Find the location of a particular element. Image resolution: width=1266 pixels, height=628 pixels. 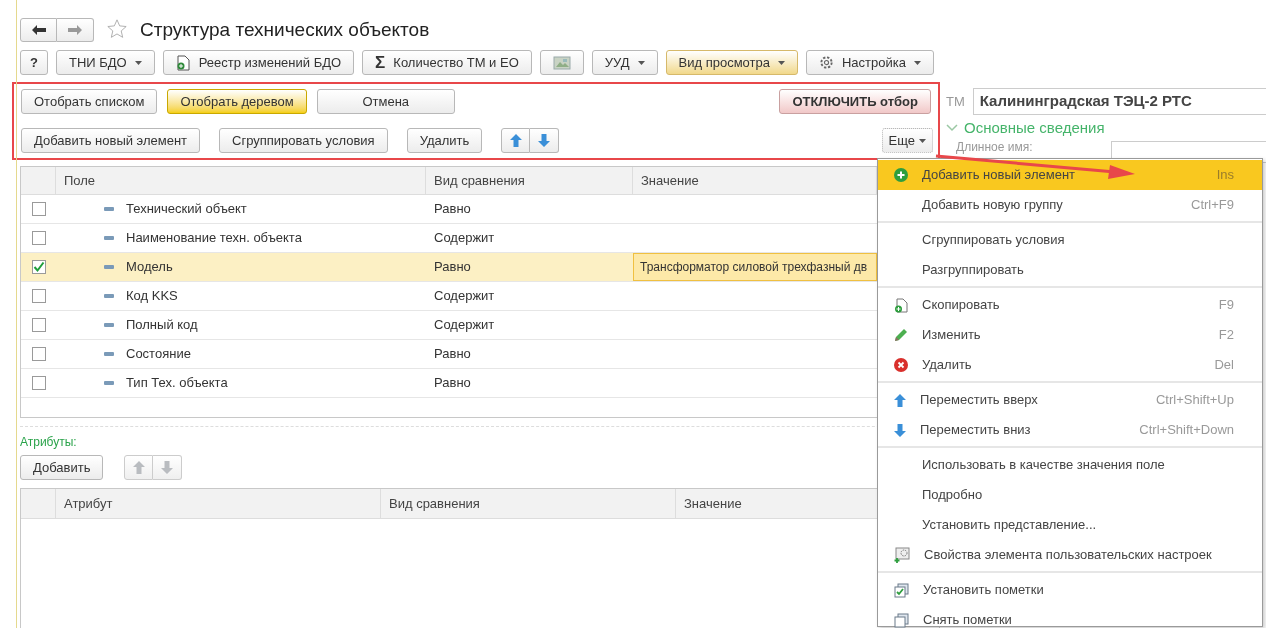

menu-item: Переместить вниз Ctrl+Shift+Down is located at coordinates (1070, 430).